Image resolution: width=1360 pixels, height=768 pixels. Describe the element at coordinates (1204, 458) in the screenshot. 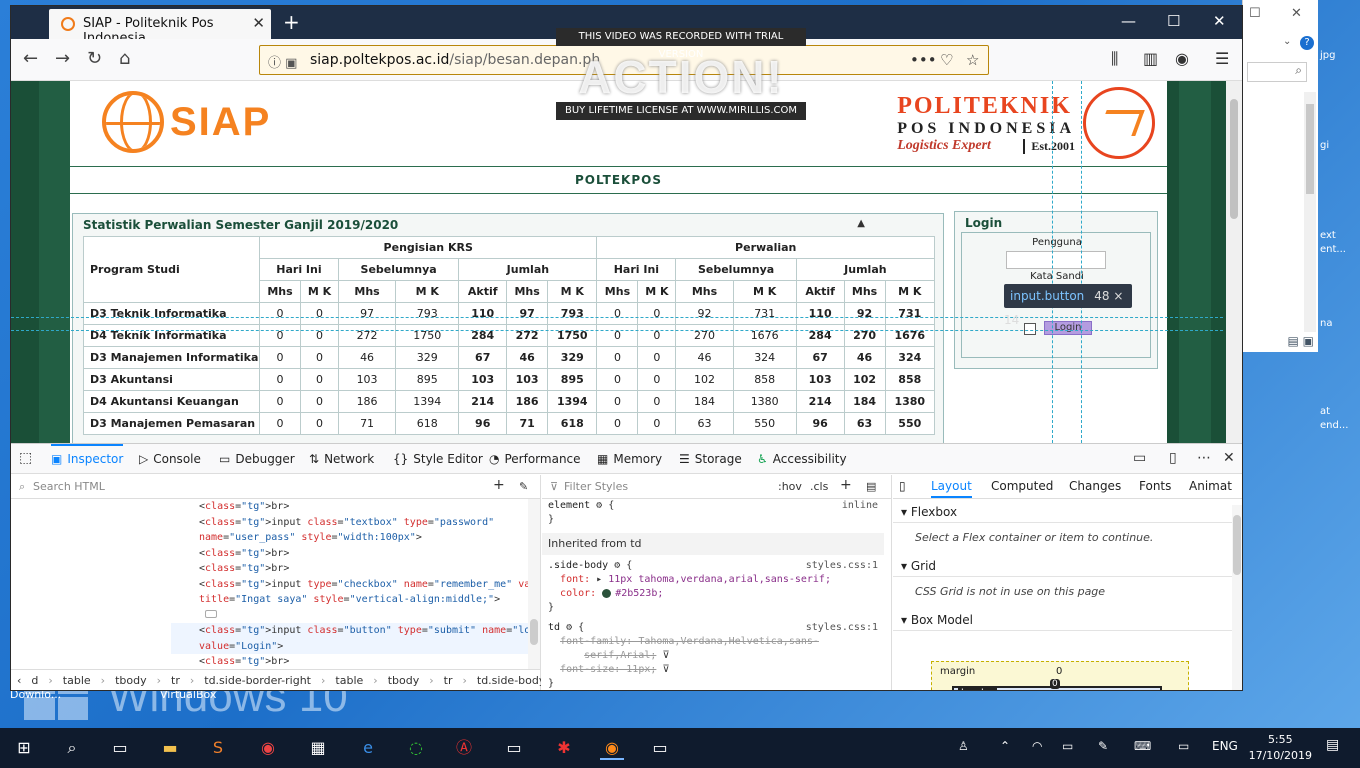

I see `more-options-icon: ⋯` at that location.